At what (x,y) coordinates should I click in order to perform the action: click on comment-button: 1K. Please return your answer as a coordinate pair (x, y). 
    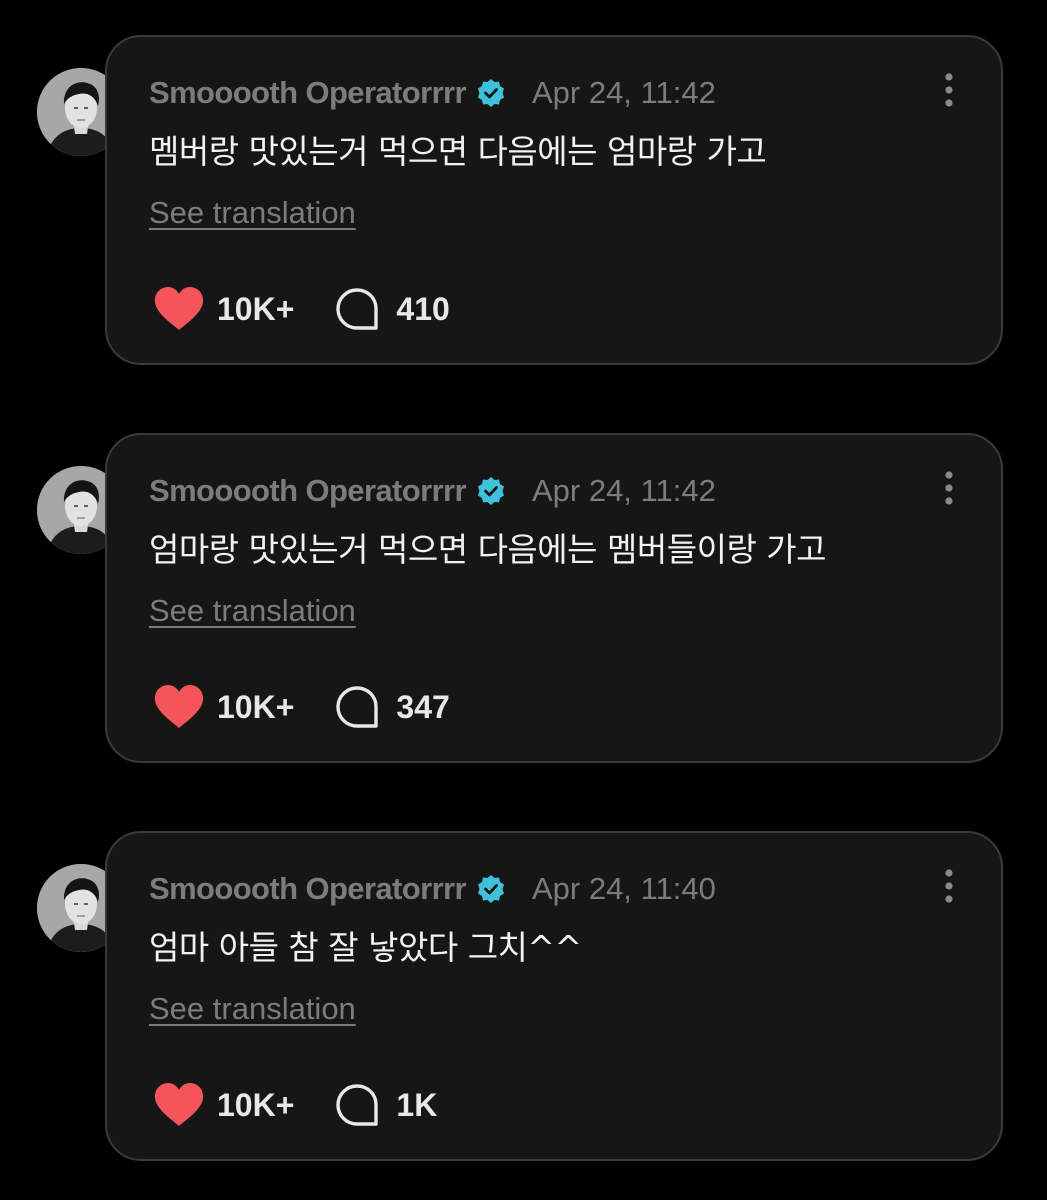
    Looking at the image, I should click on (385, 1105).